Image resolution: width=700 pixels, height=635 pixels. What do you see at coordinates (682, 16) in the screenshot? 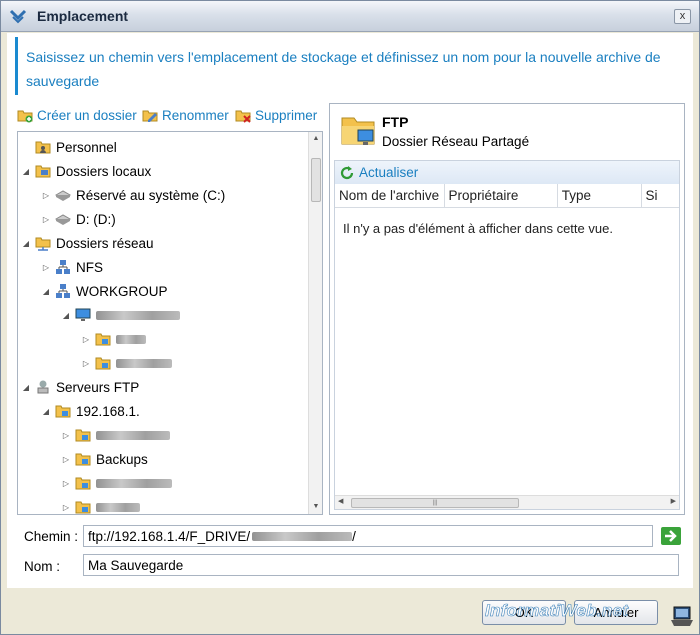
I see `close-button: x` at bounding box center [682, 16].